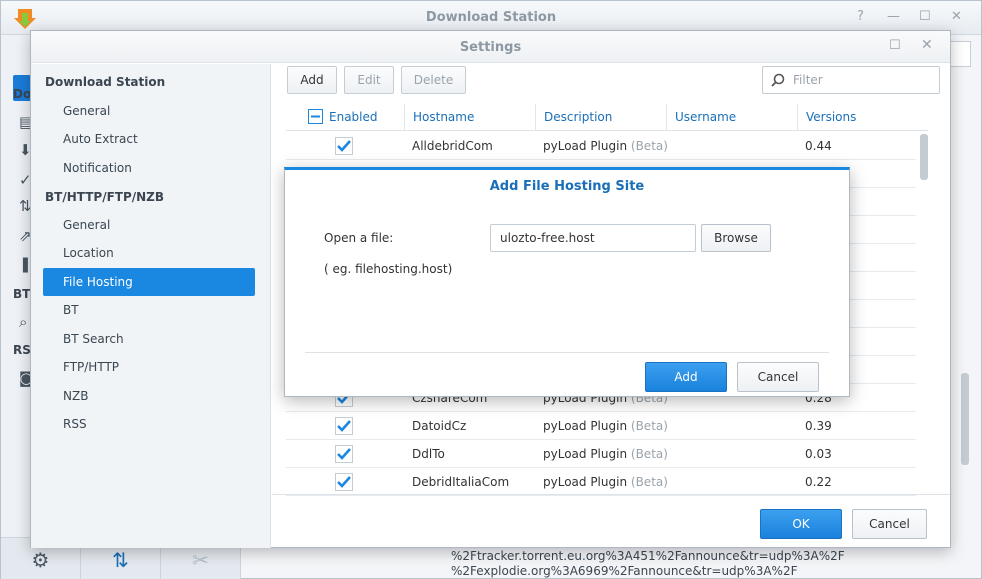 This screenshot has height=579, width=982. I want to click on nav-item-location: Location, so click(149, 253).